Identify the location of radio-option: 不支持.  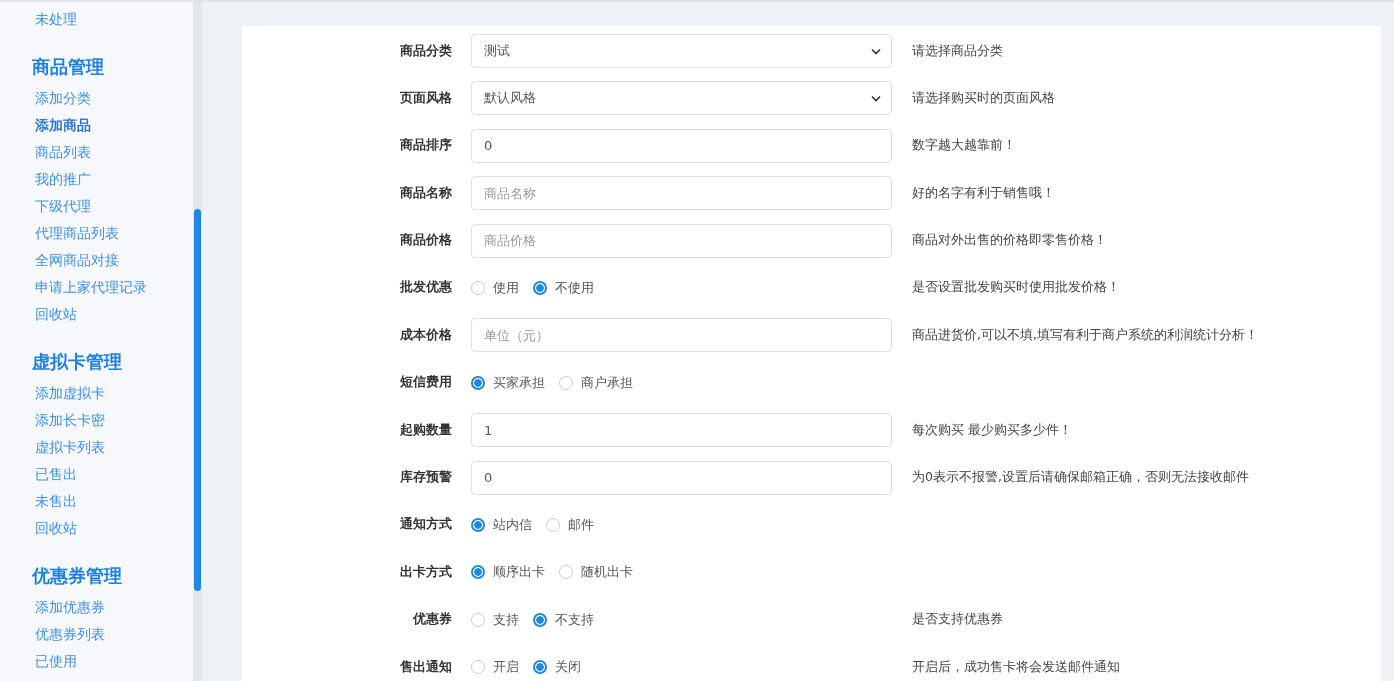
(563, 619).